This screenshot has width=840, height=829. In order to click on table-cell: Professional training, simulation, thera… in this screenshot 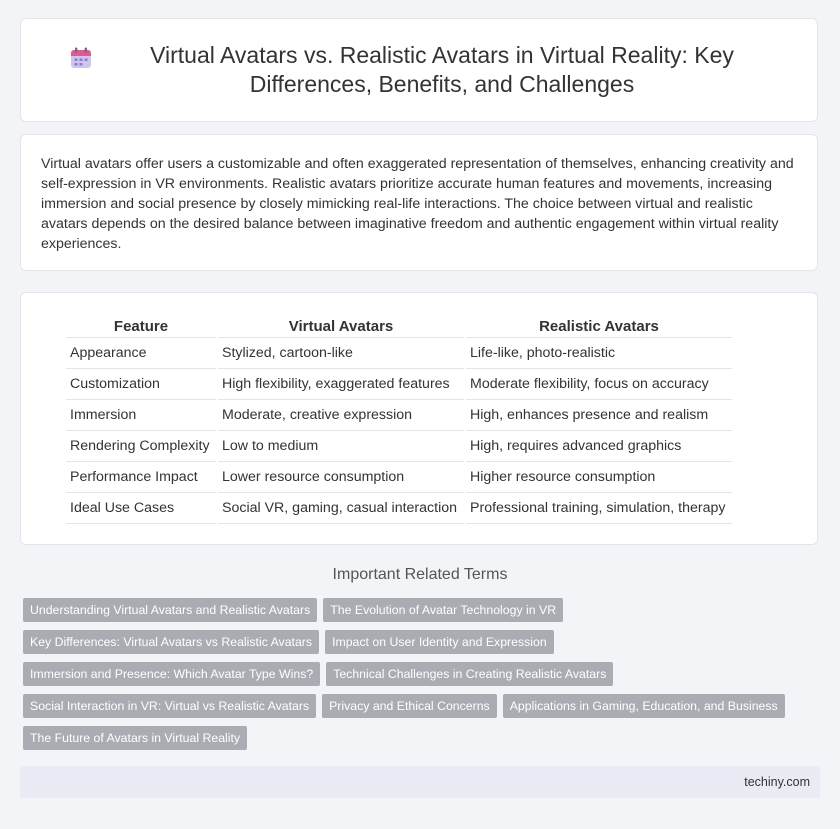, I will do `click(599, 508)`.